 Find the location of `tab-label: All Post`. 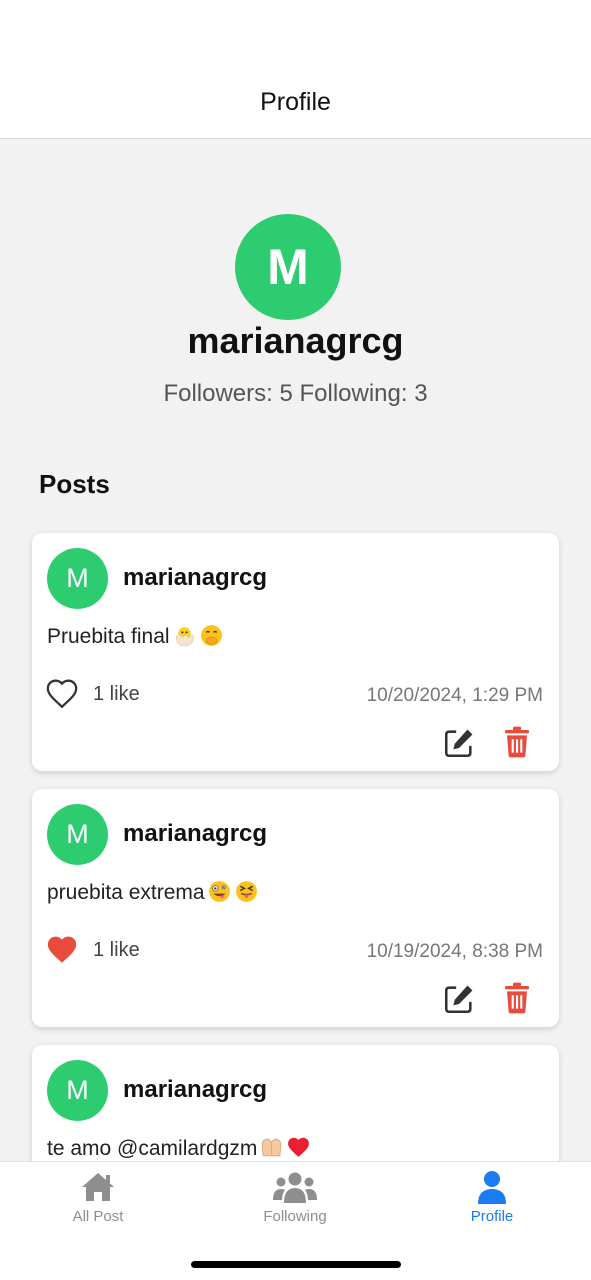

tab-label: All Post is located at coordinates (98, 1216).